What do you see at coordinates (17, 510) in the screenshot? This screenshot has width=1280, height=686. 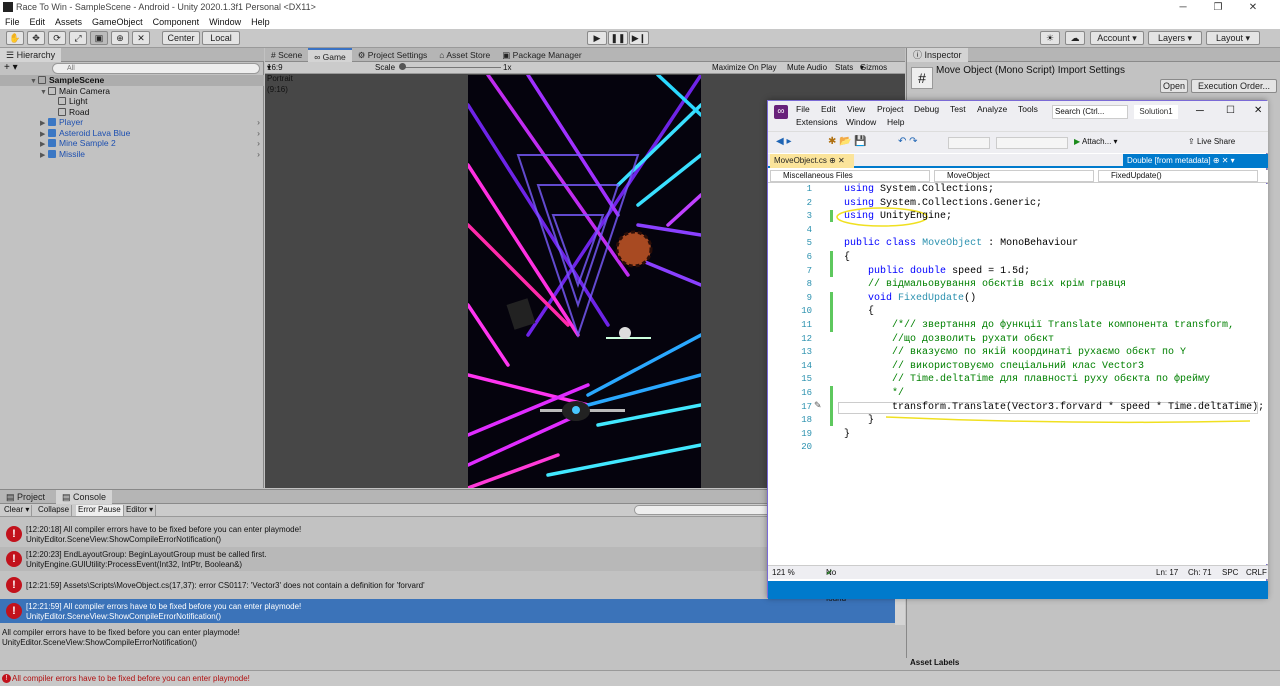 I see `clear-button: Clear ▾` at bounding box center [17, 510].